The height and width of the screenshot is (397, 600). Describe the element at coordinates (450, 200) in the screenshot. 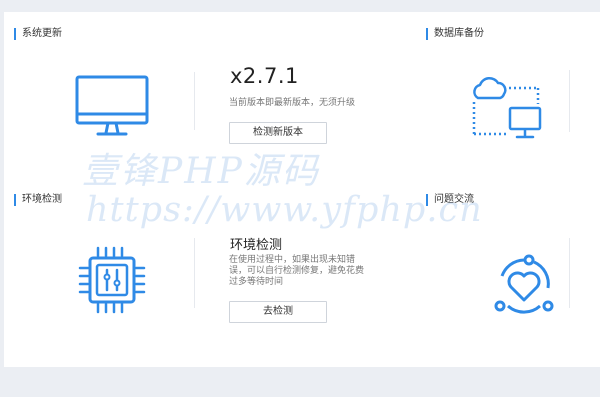

I see `feedback-title: 问题交流` at that location.